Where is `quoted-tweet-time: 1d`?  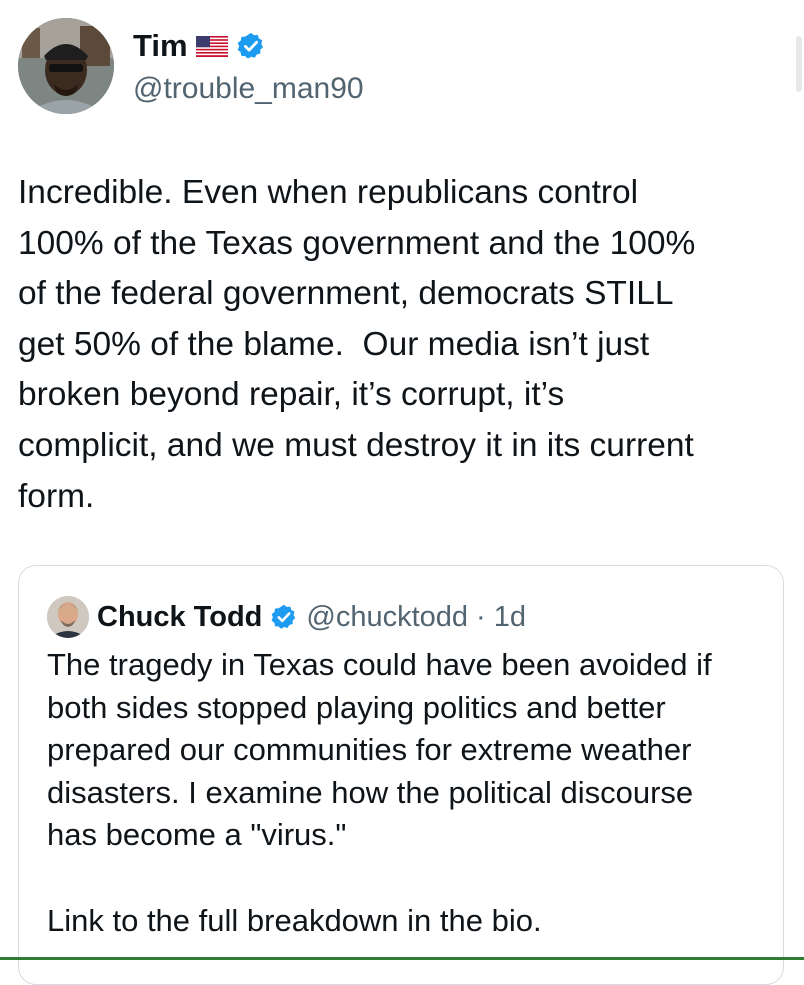 quoted-tweet-time: 1d is located at coordinates (510, 617).